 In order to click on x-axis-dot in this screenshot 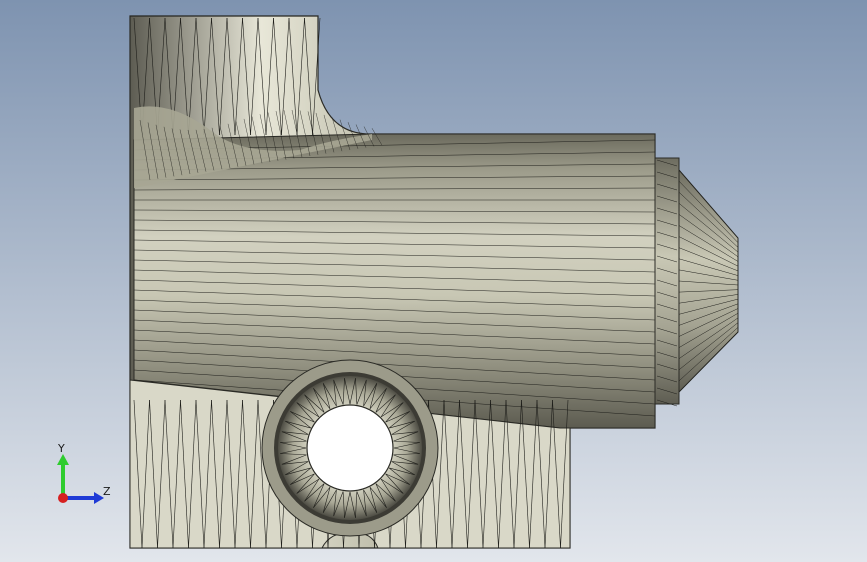, I will do `click(63, 498)`.